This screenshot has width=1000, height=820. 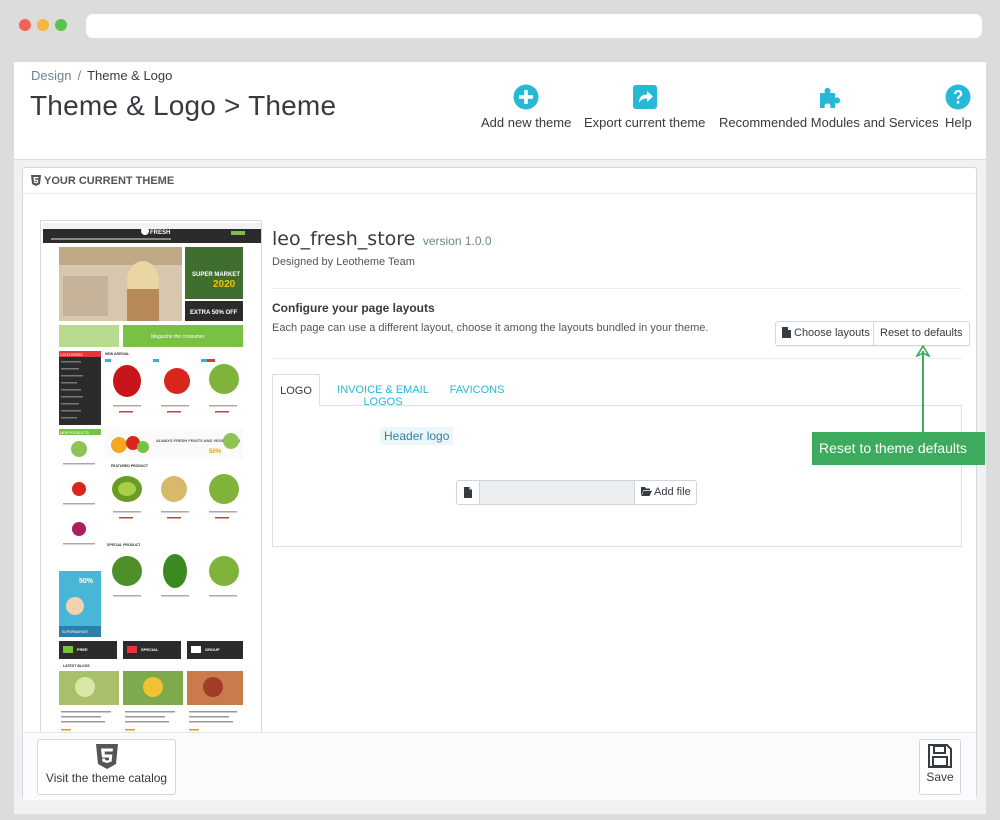 I want to click on visit-theme-catalog-button: Visit the theme catalog, so click(x=106, y=767).